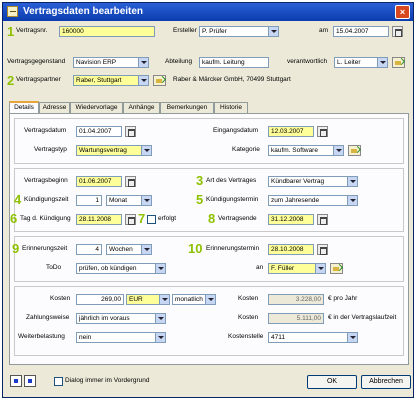 The image size is (416, 400). What do you see at coordinates (46, 199) in the screenshot?
I see `kuendigungszeit-label: Kündigungszeit` at bounding box center [46, 199].